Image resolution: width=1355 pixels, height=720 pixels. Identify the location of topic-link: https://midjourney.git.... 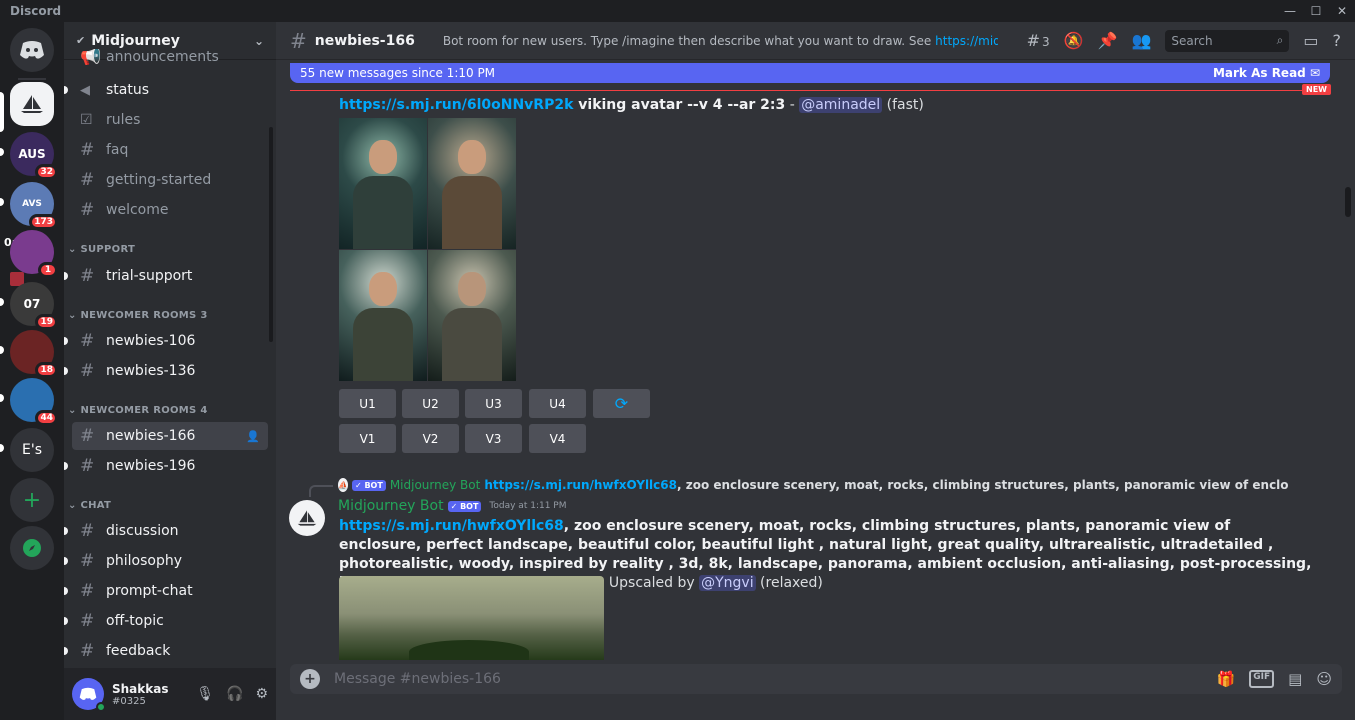
(966, 41).